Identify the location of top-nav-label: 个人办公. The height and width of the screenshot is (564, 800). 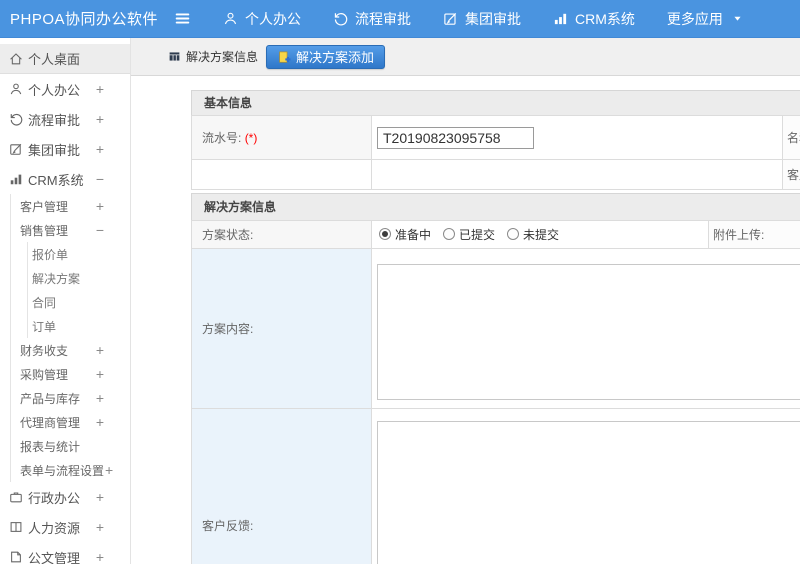
(273, 18).